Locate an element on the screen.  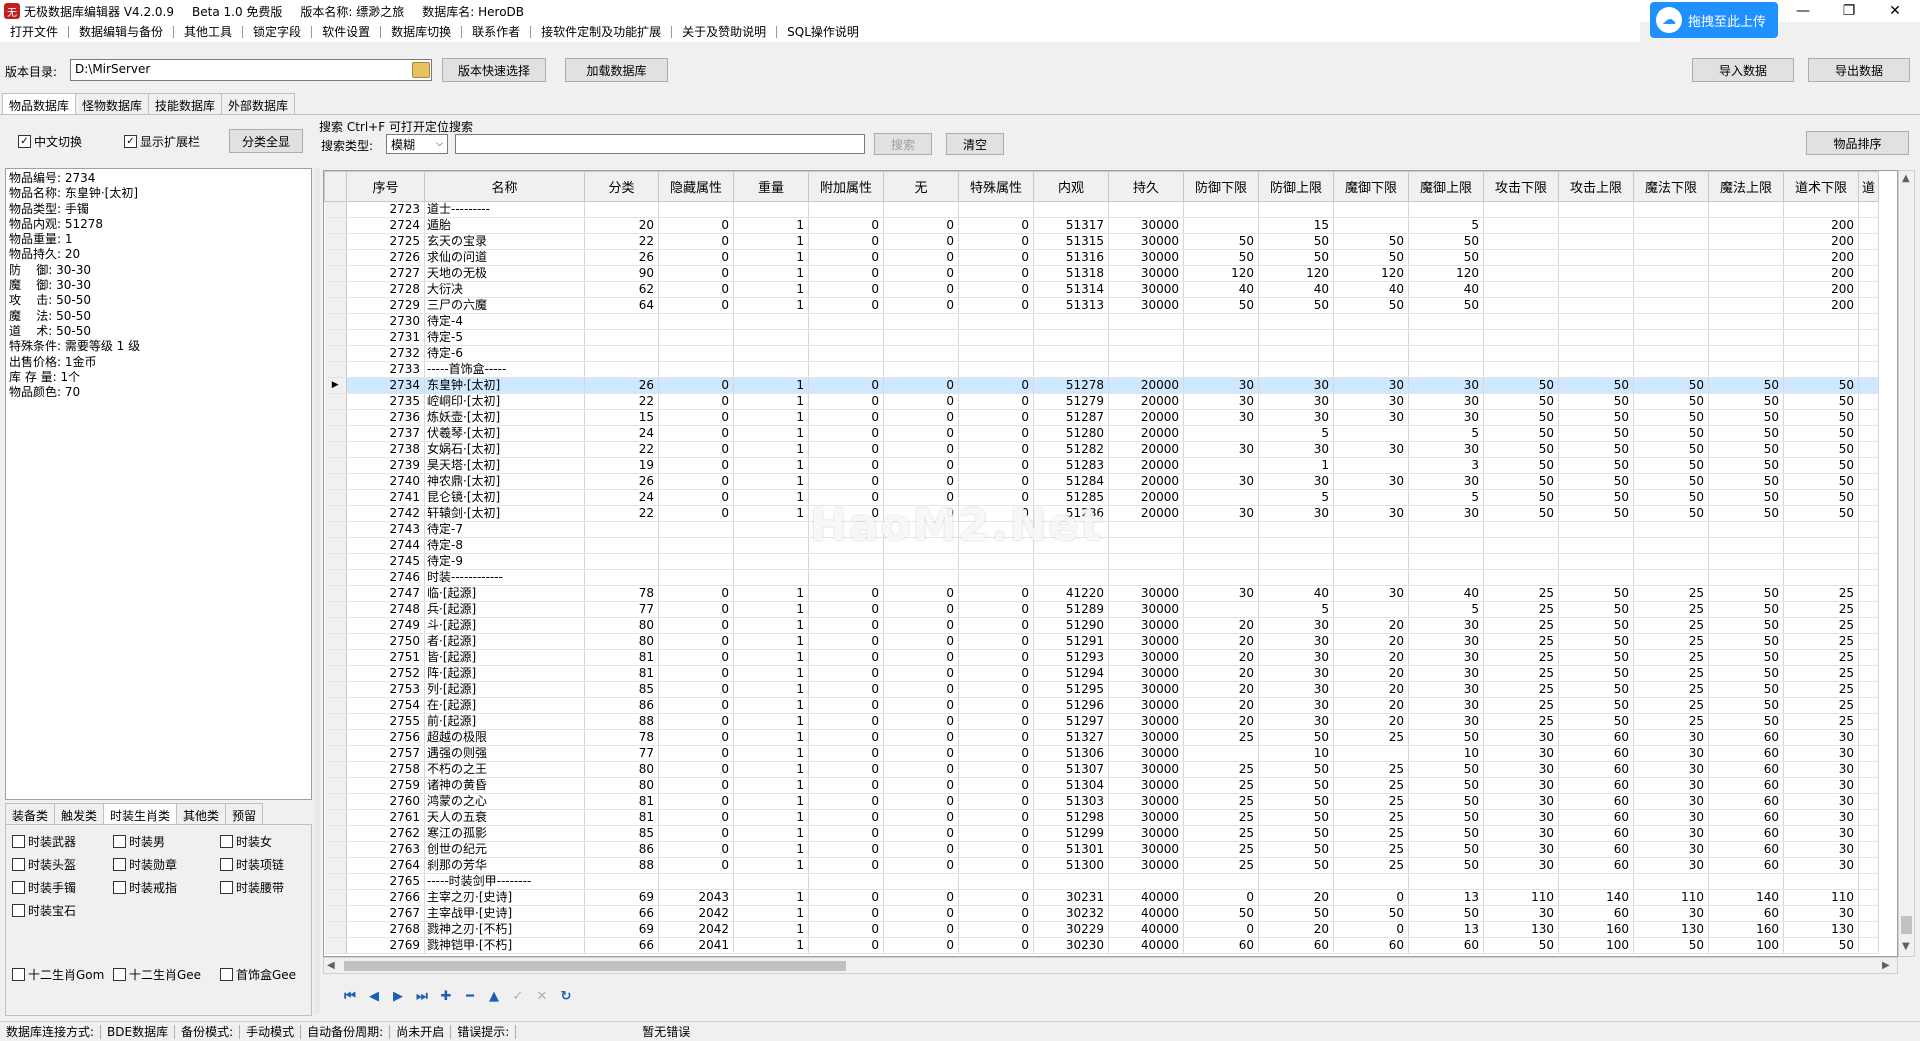
table-cell: 30231 is located at coordinates (1071, 897).